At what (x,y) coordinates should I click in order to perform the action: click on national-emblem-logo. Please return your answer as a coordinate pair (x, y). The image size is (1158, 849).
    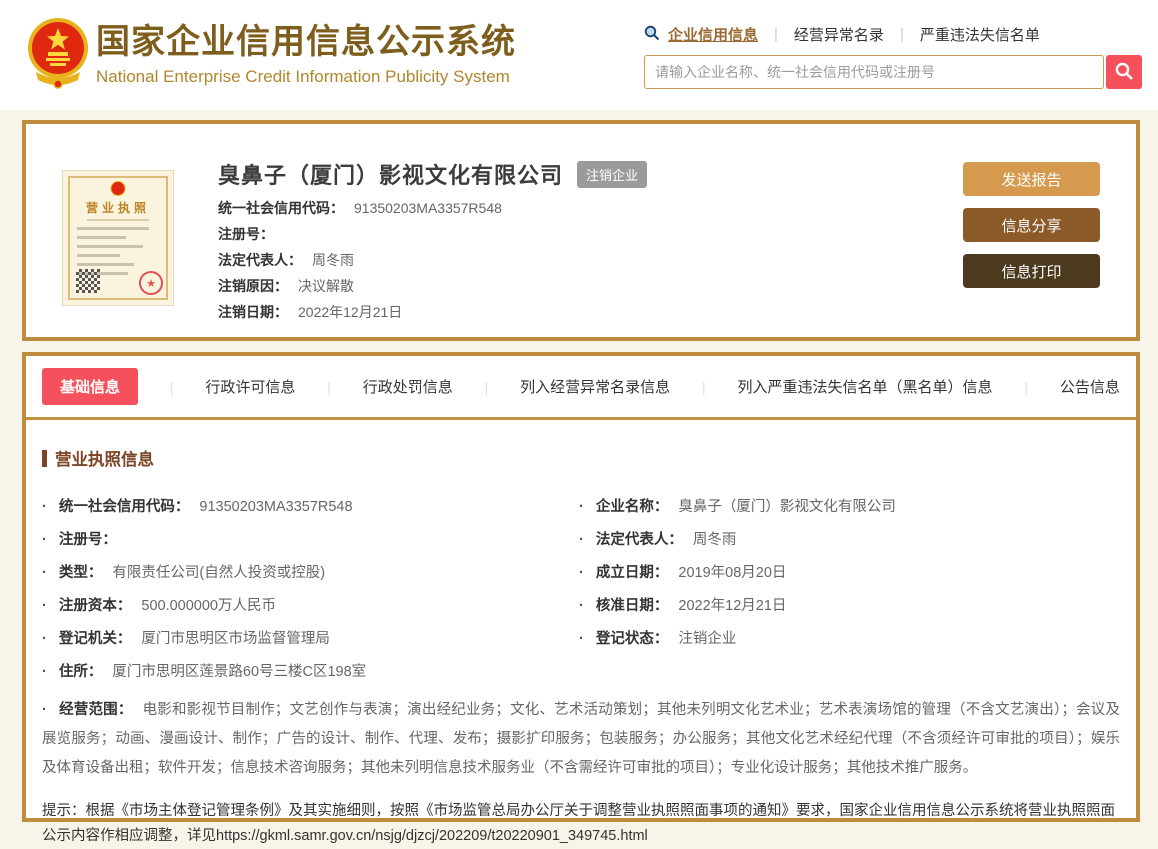
    Looking at the image, I should click on (58, 54).